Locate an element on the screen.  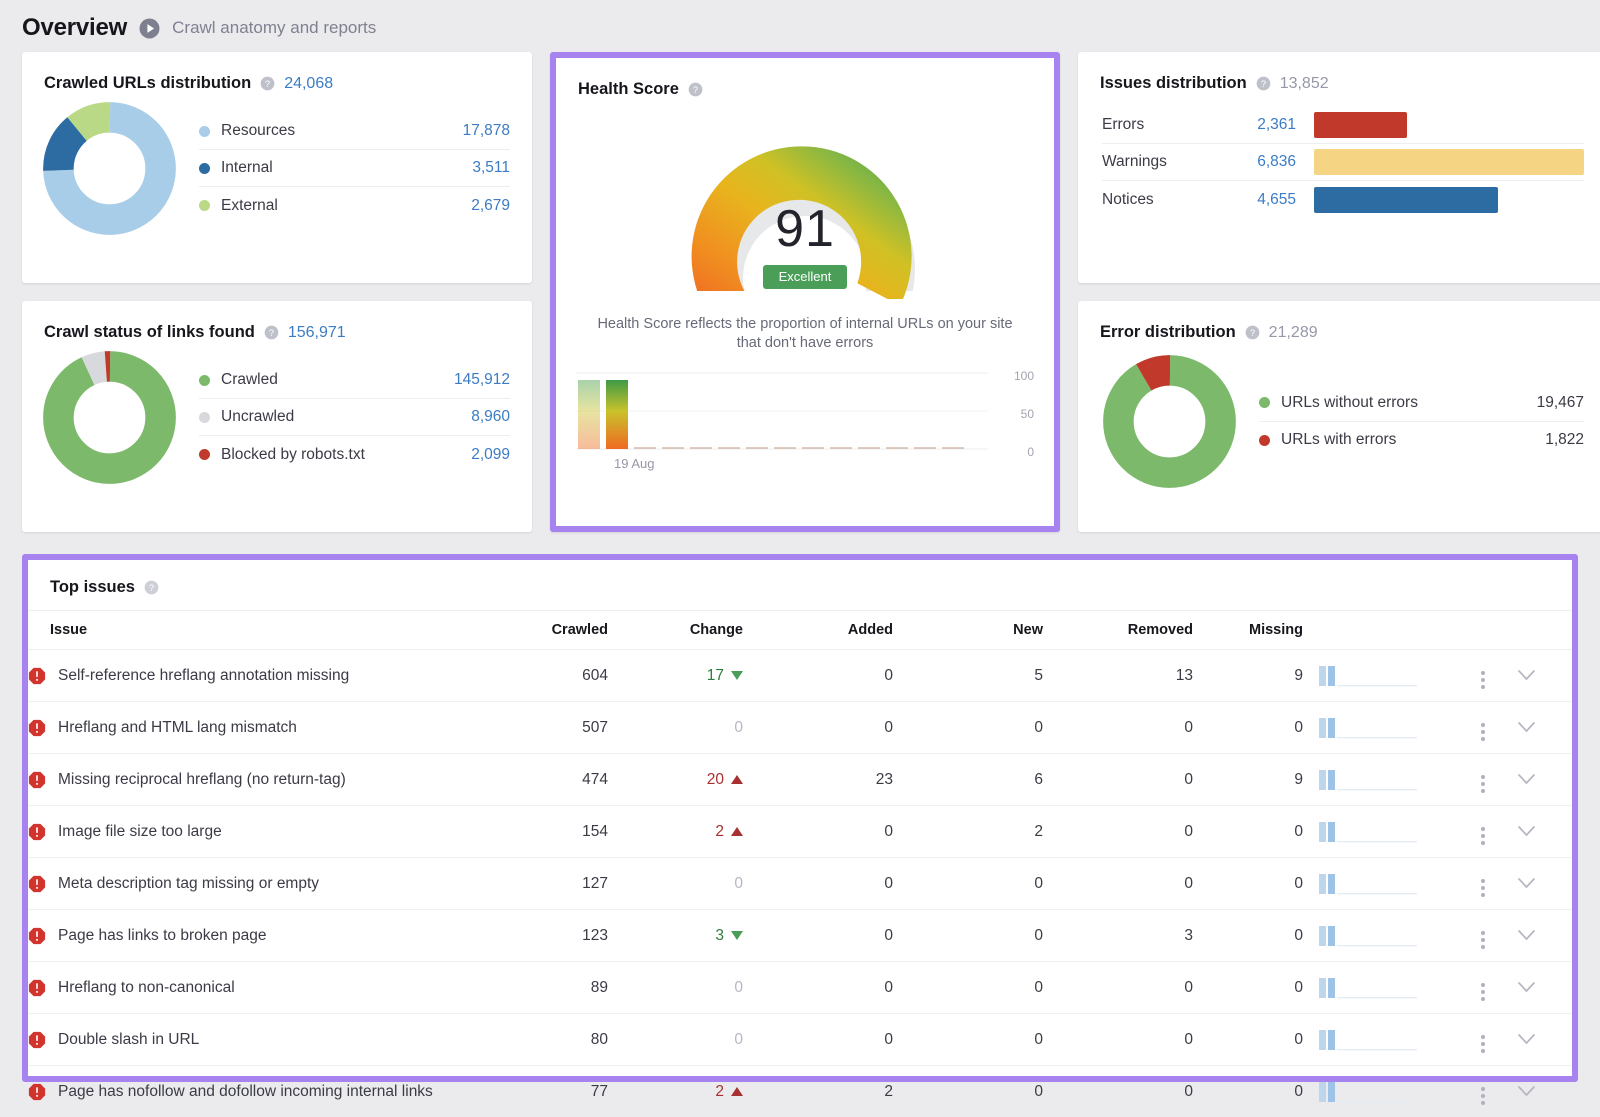
legend-item: External 2,679 is located at coordinates (354, 205).